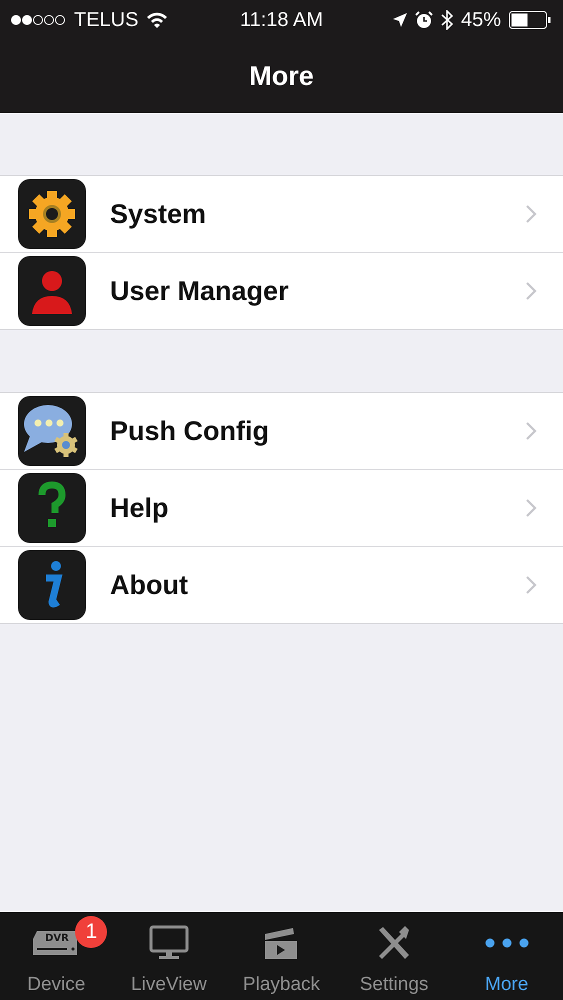  I want to click on tab-item: DVR 1 Device, so click(56, 956).